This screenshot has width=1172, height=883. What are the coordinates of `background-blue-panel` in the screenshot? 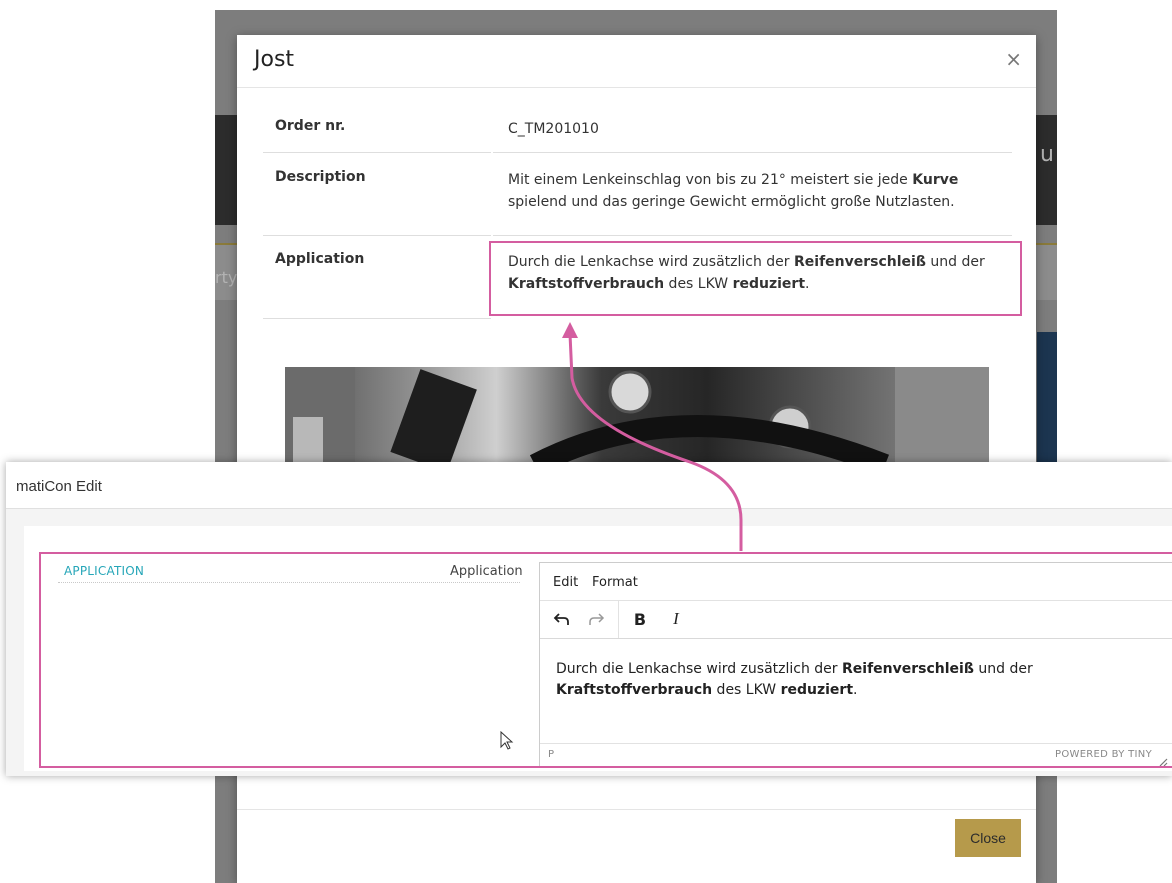 It's located at (1047, 402).